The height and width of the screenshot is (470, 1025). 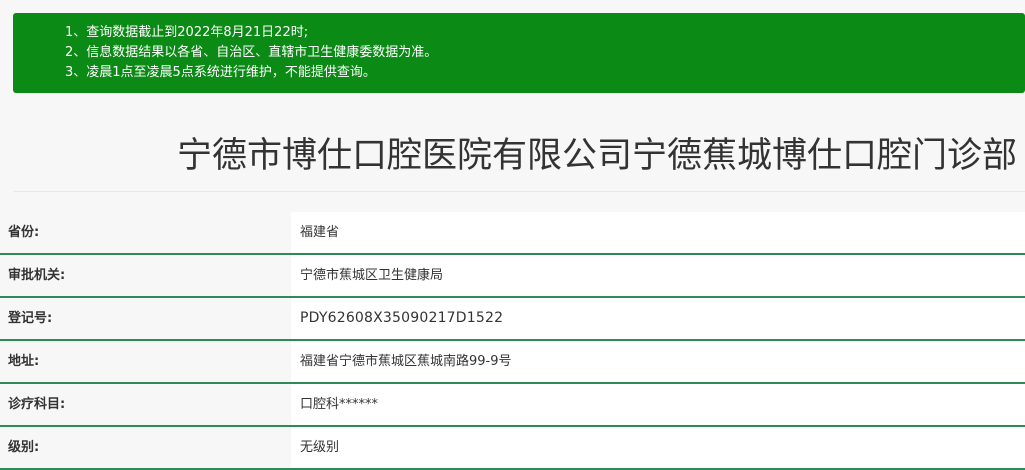 I want to click on row-label: 省份:, so click(x=145, y=232).